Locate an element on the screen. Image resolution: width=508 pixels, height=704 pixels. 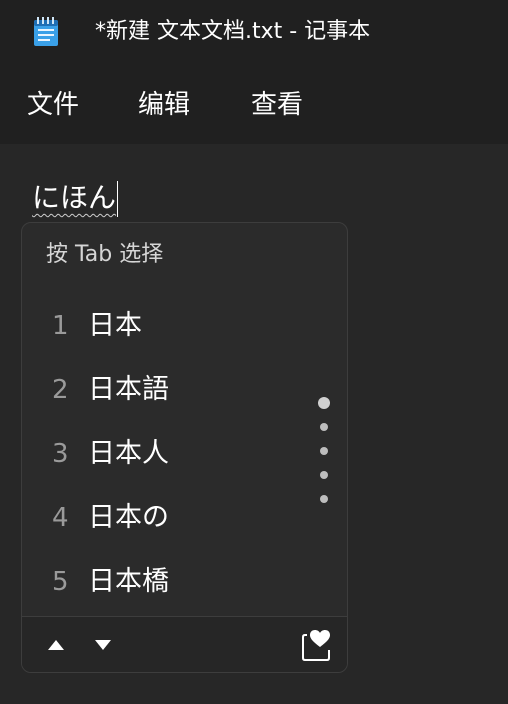
candidate-text: 日本 is located at coordinates (115, 325).